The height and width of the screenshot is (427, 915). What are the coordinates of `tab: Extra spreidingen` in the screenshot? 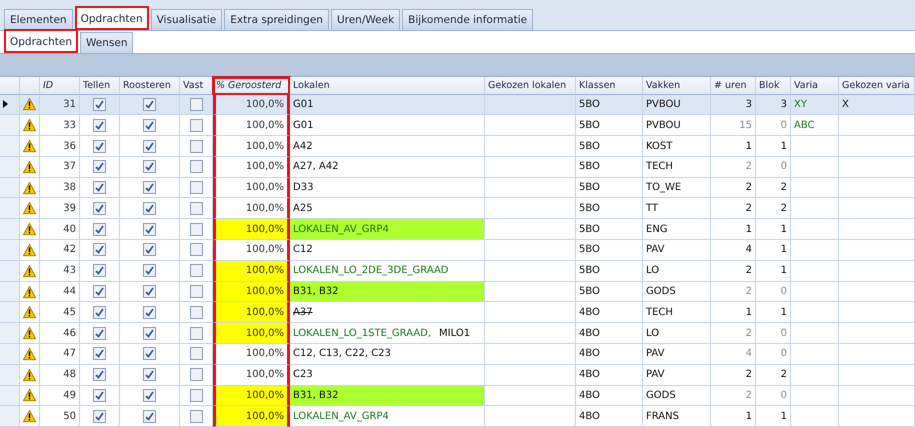 It's located at (276, 19).